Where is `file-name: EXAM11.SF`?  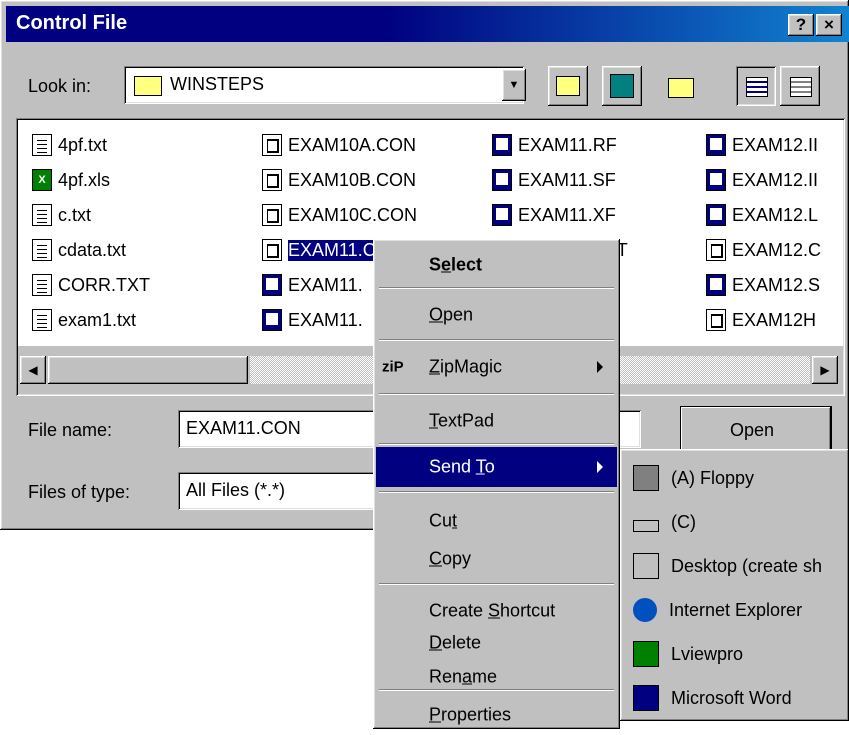
file-name: EXAM11.SF is located at coordinates (567, 179).